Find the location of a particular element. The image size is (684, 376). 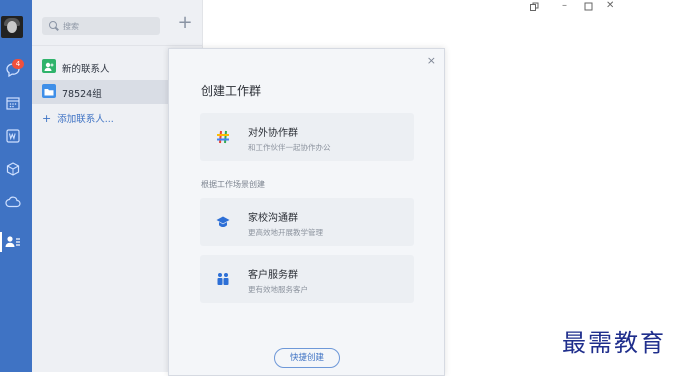

plus-icon: + is located at coordinates (47, 118).